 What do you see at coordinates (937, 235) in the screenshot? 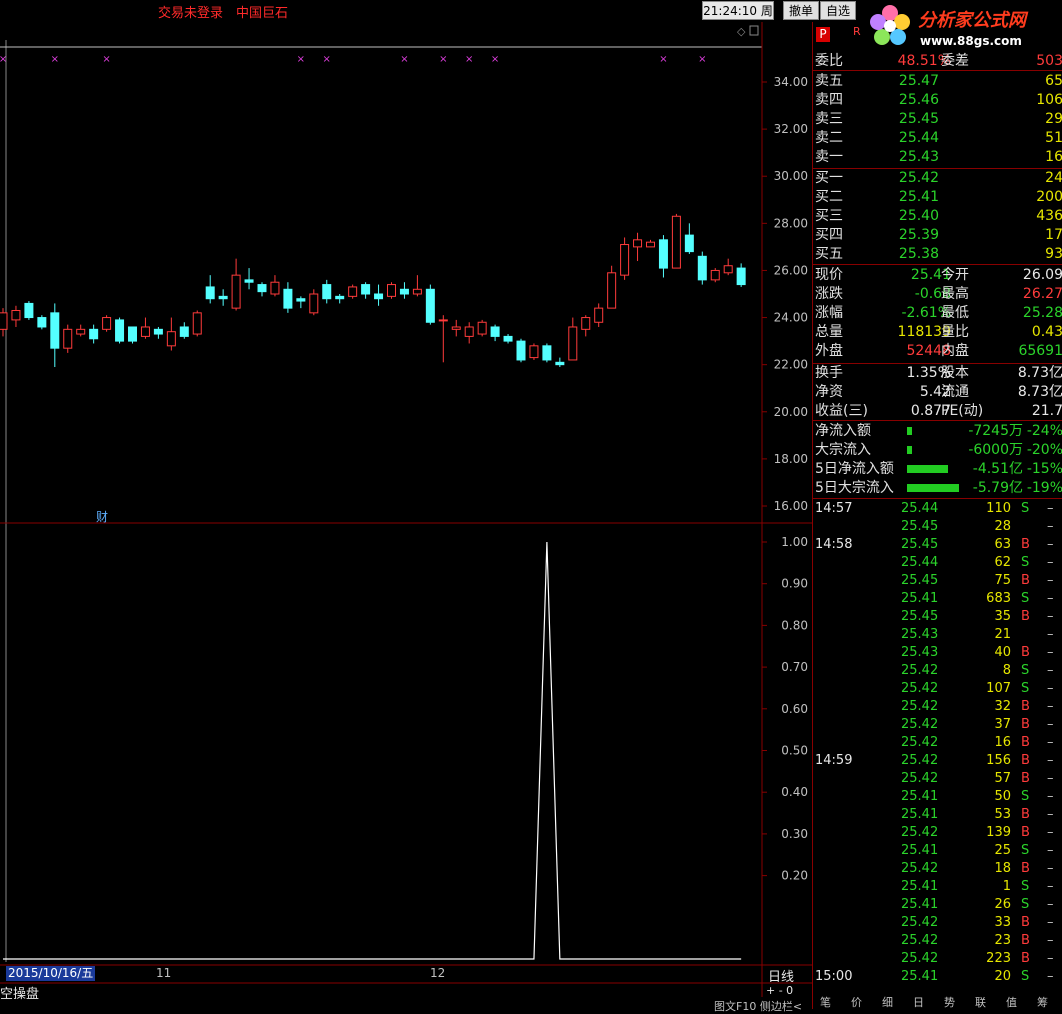
I see `bid-level-row: 买四 25.39 17` at bounding box center [937, 235].